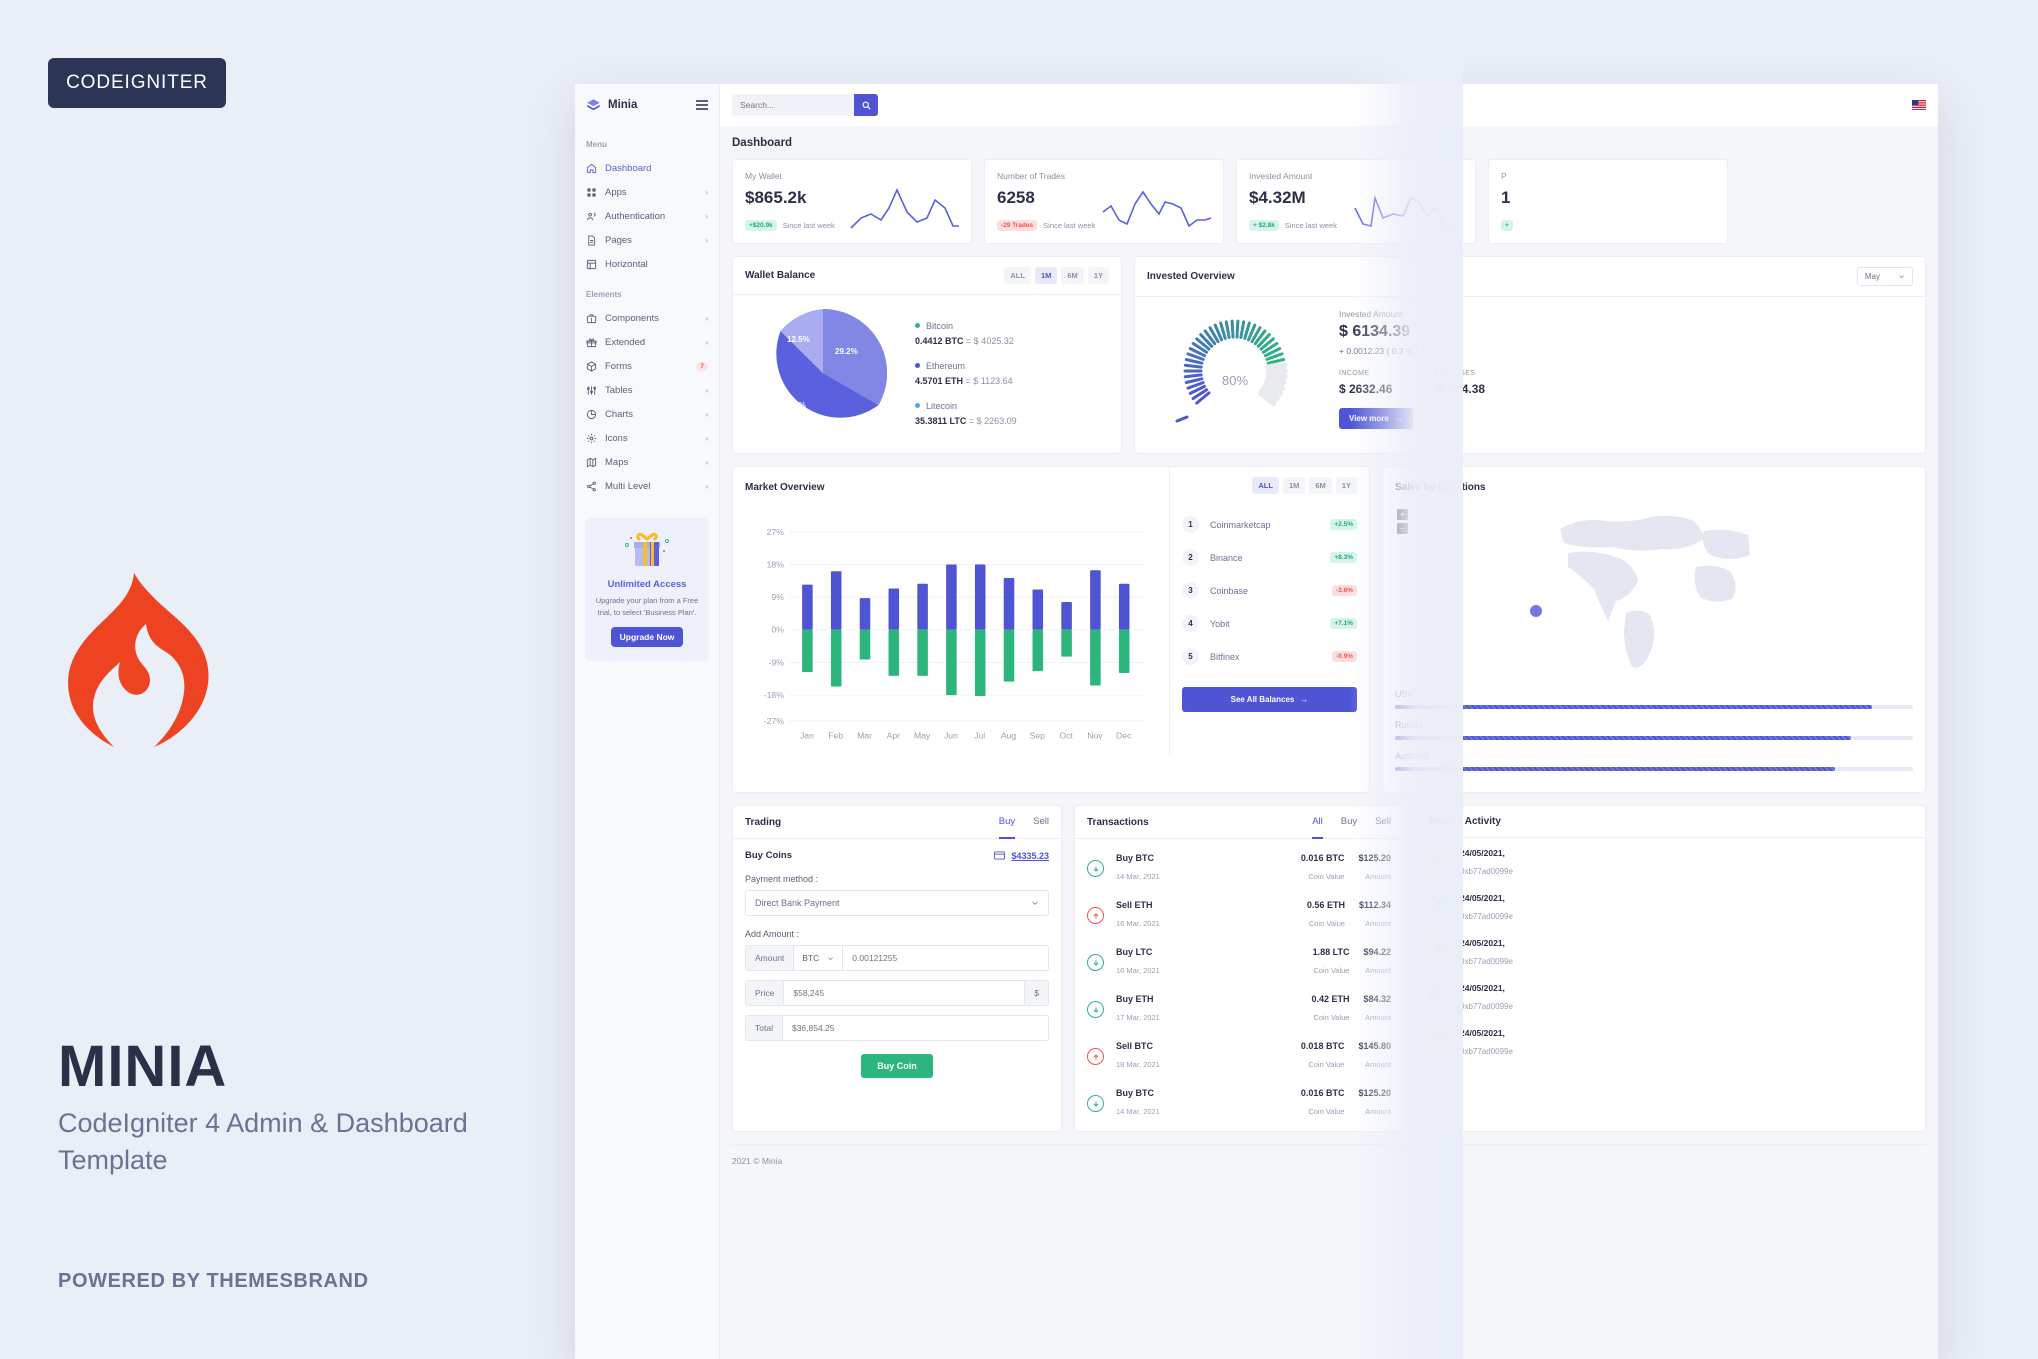 The image size is (2038, 1359). I want to click on sidebar-item-components: Components ›, so click(647, 318).